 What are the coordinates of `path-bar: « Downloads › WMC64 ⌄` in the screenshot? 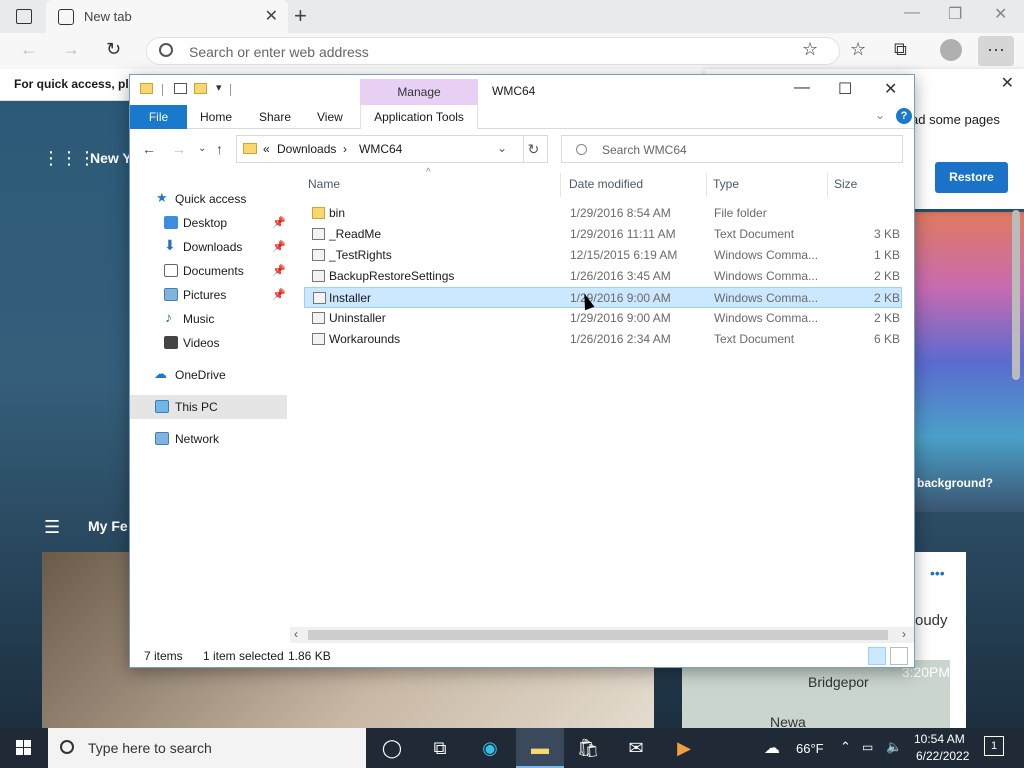 It's located at (380, 149).